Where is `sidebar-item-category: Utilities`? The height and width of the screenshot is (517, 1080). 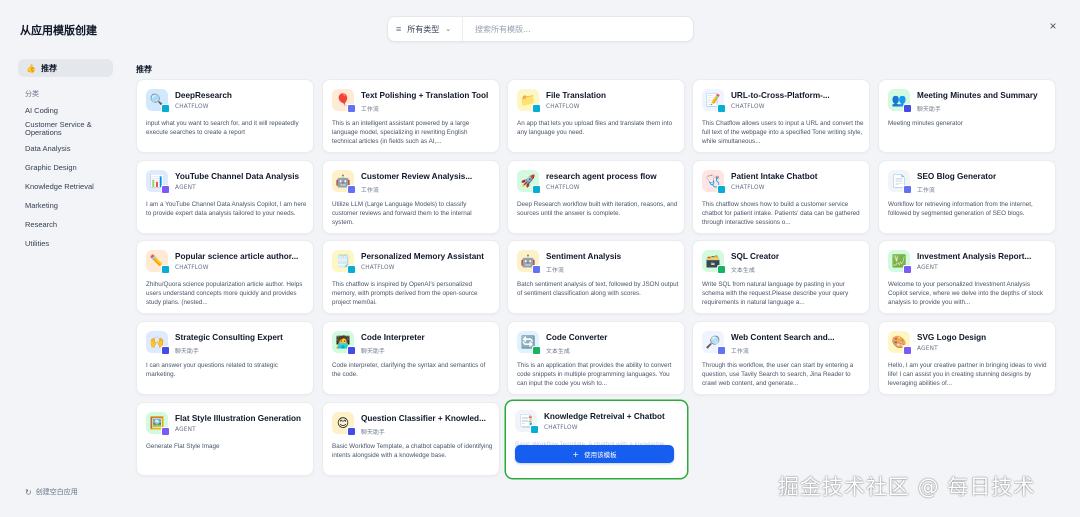
sidebar-item-category: Utilities is located at coordinates (66, 244).